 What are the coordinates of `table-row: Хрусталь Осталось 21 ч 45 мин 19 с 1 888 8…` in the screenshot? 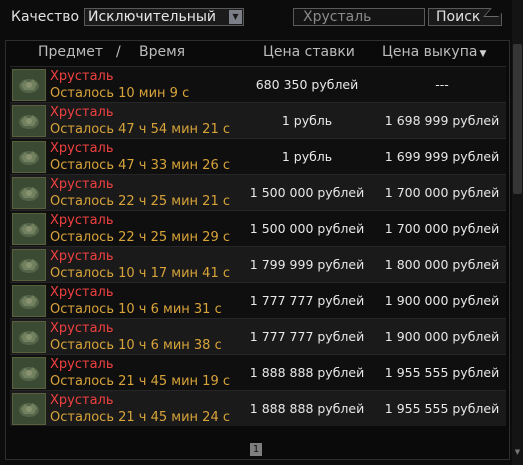 It's located at (258, 372).